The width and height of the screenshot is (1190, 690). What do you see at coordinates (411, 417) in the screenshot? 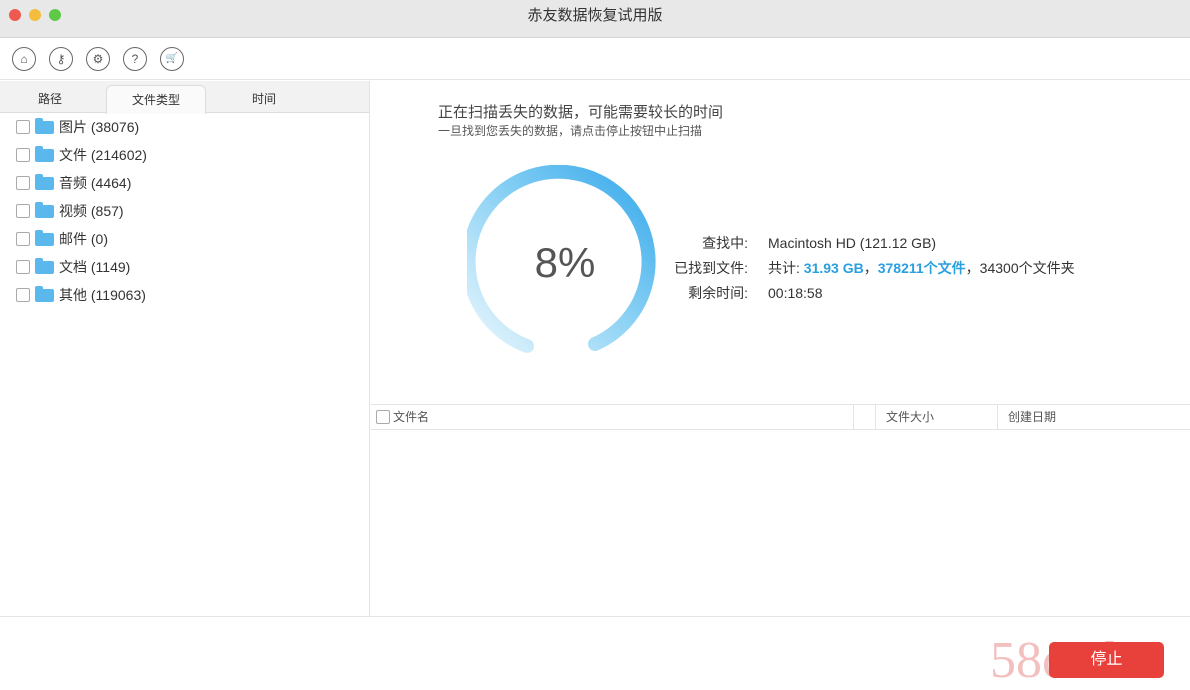
I see `column-label: 文件名` at bounding box center [411, 417].